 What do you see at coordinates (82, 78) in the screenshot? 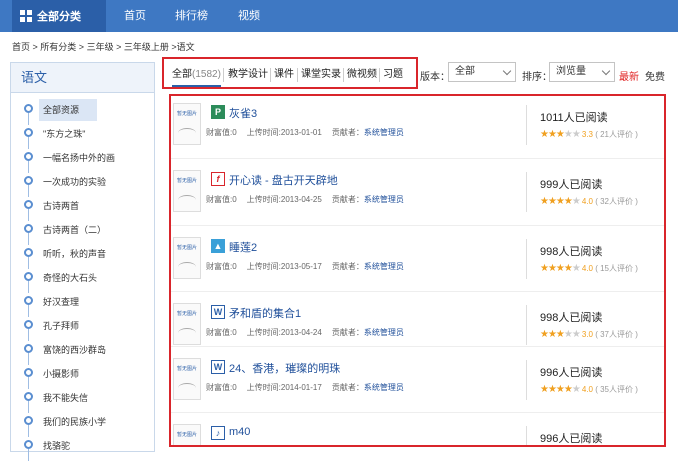
I see `sidebar-title: 语文` at bounding box center [82, 78].